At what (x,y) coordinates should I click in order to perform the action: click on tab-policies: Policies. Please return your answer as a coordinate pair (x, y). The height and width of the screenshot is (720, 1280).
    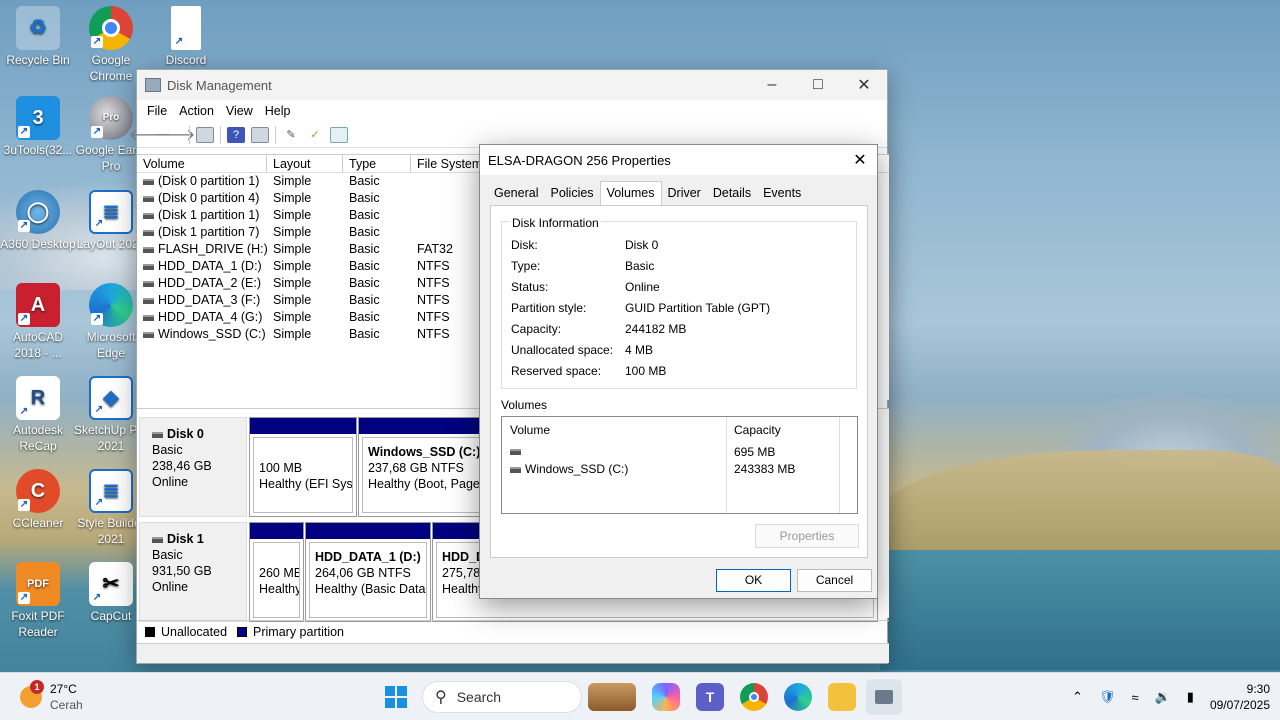
    Looking at the image, I should click on (571, 194).